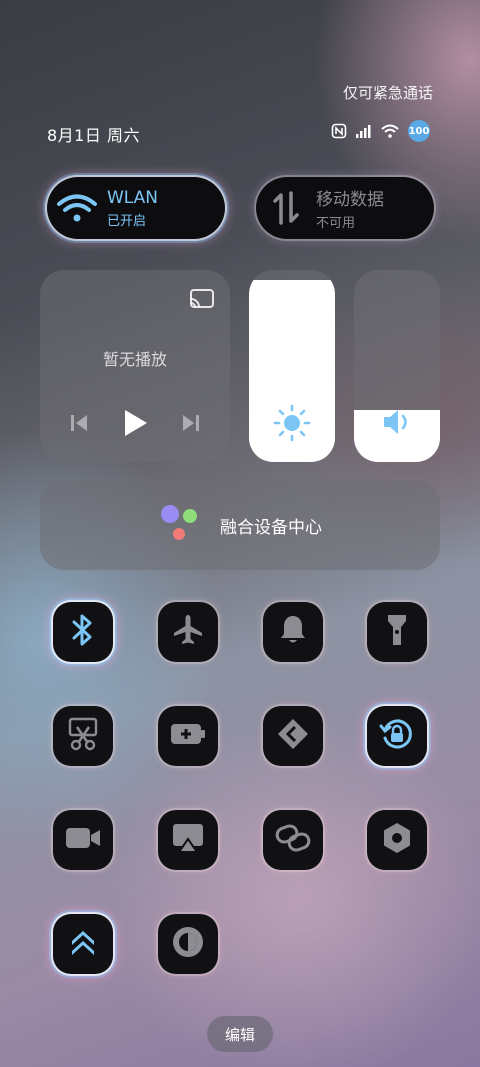  I want to click on status-bar: 100, so click(380, 131).